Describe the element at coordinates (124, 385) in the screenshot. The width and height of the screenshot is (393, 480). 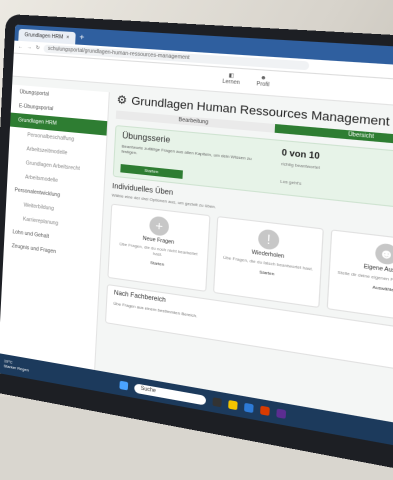
I see `start-icon` at that location.